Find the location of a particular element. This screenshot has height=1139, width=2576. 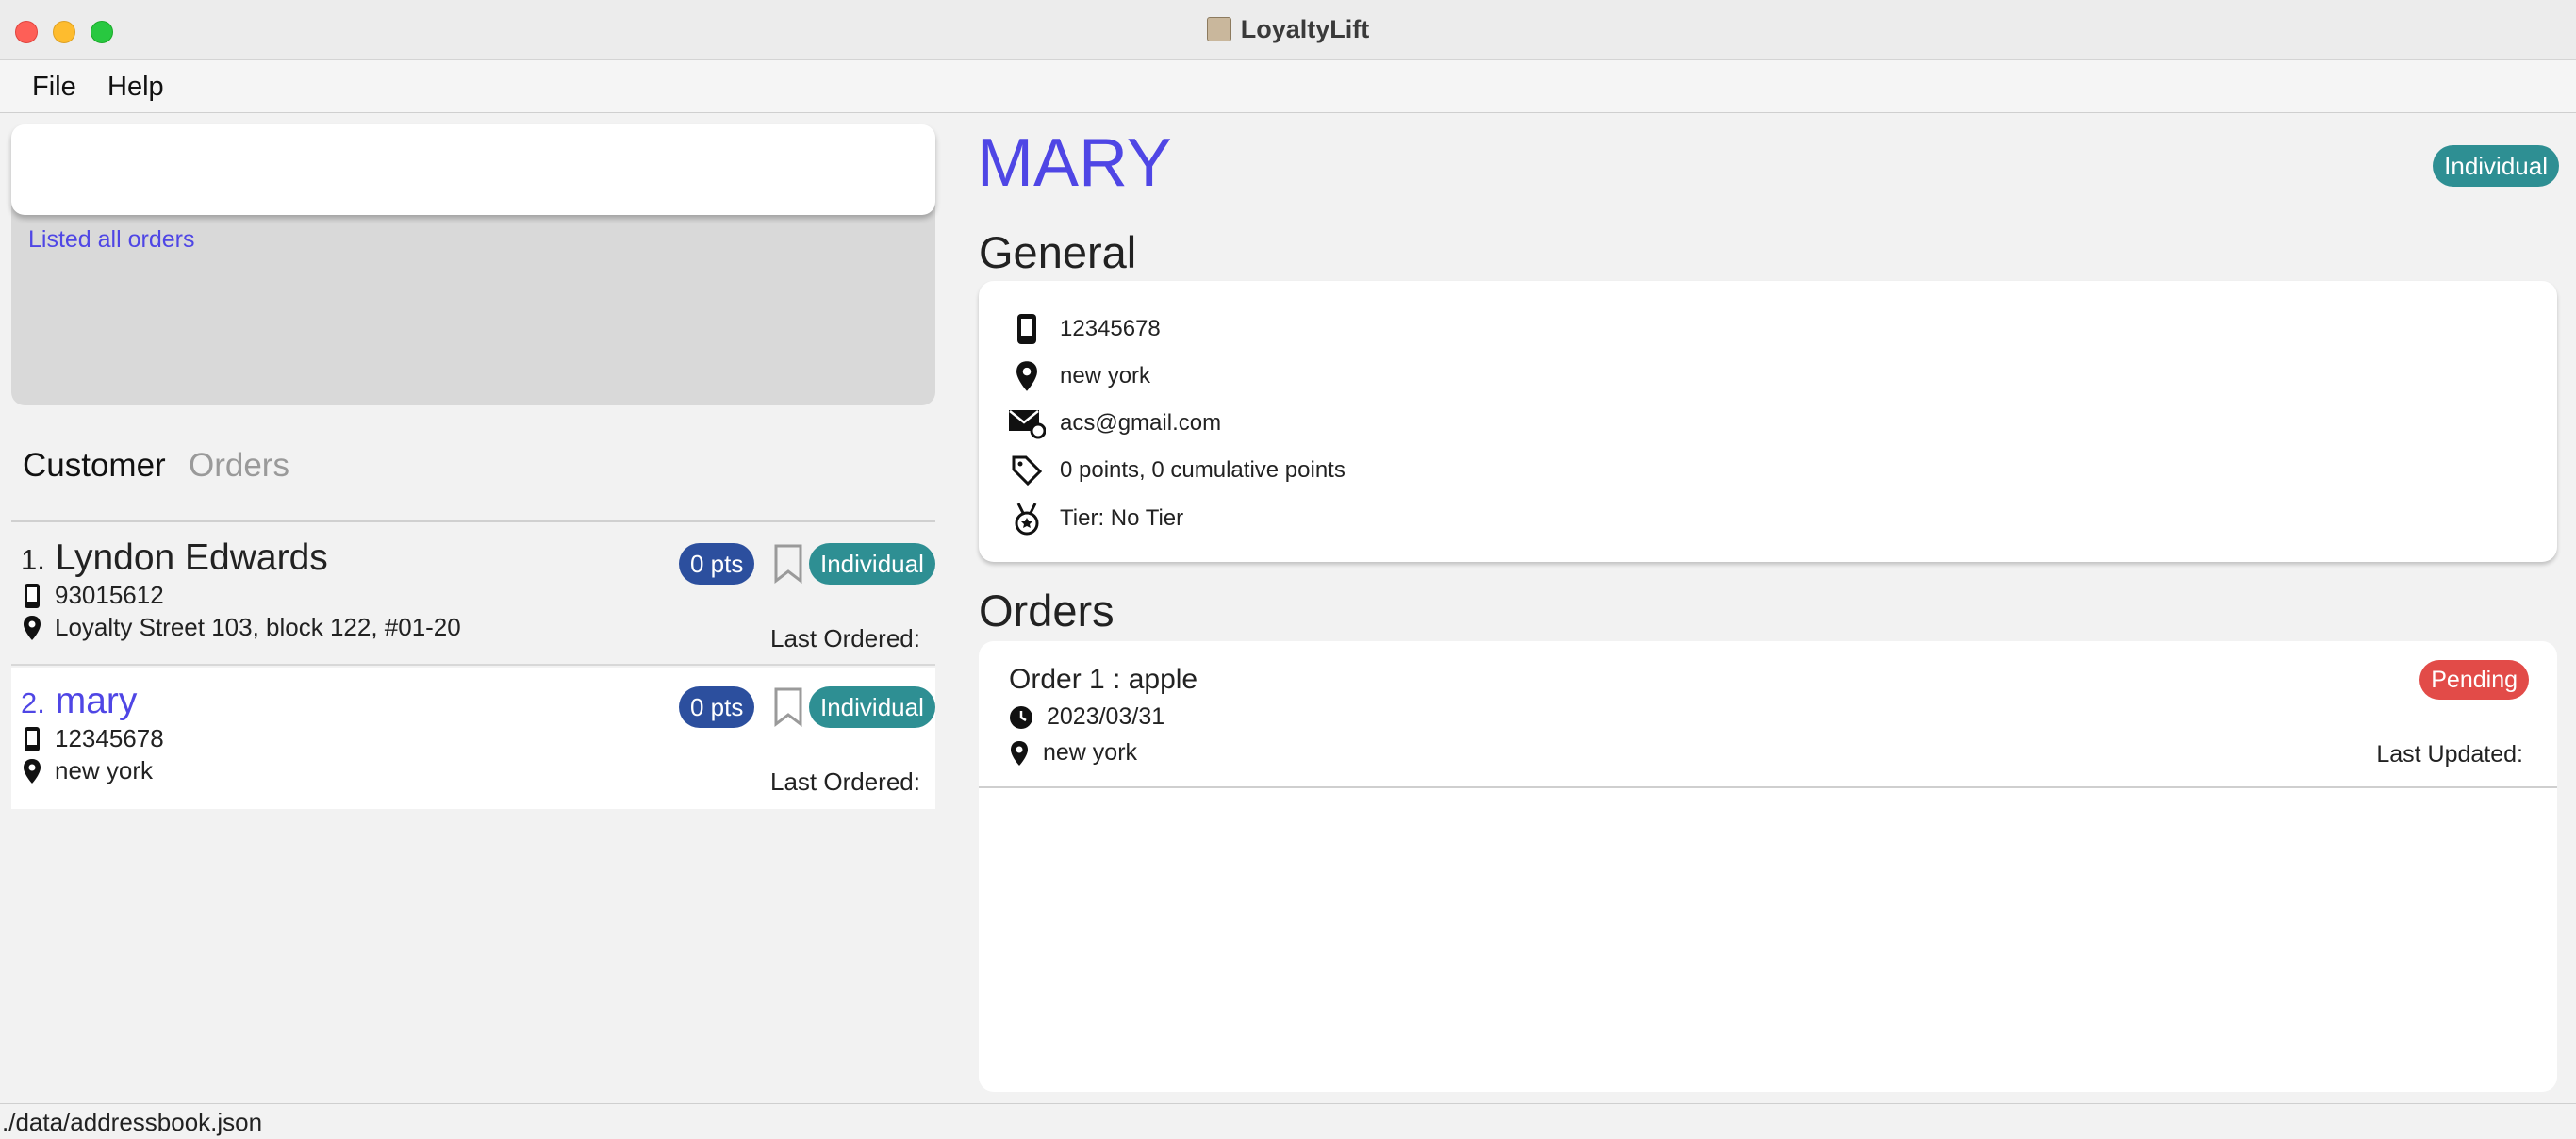

detail-points-text: 0 points, 0 cumulative points is located at coordinates (1203, 470).